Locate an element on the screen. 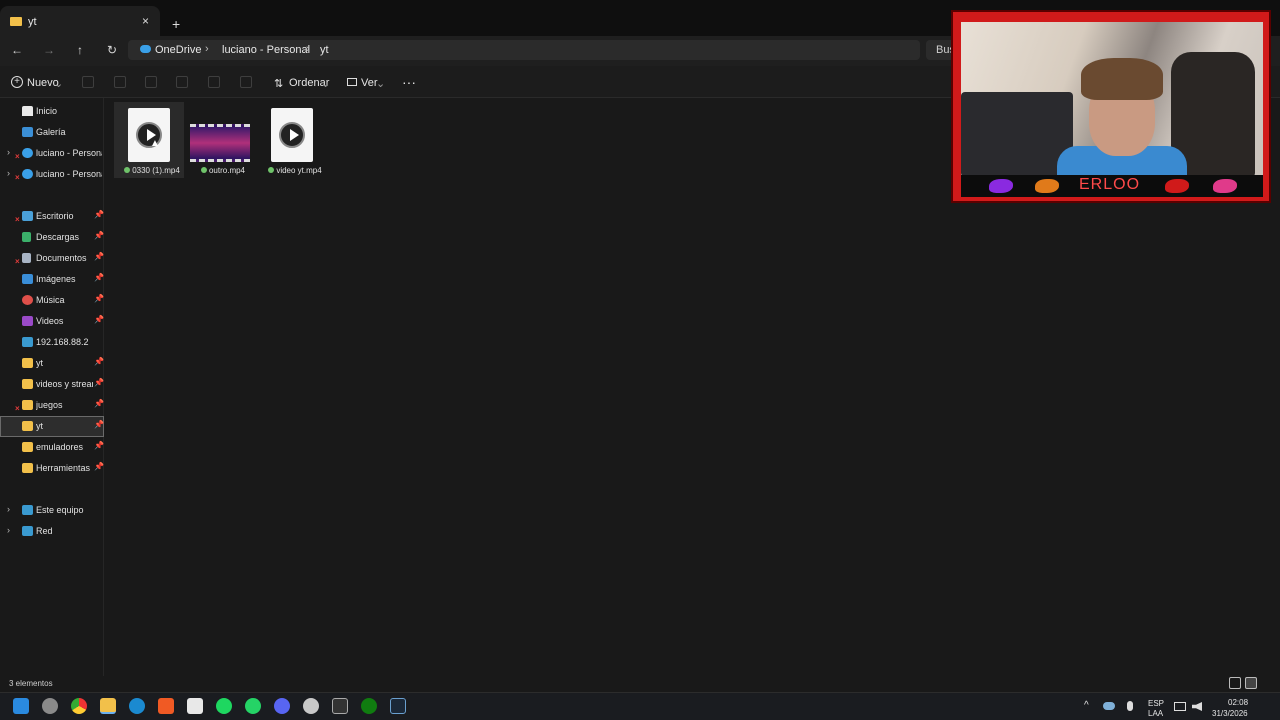 The image size is (1280, 720). paste-icon is located at coordinates (151, 82).